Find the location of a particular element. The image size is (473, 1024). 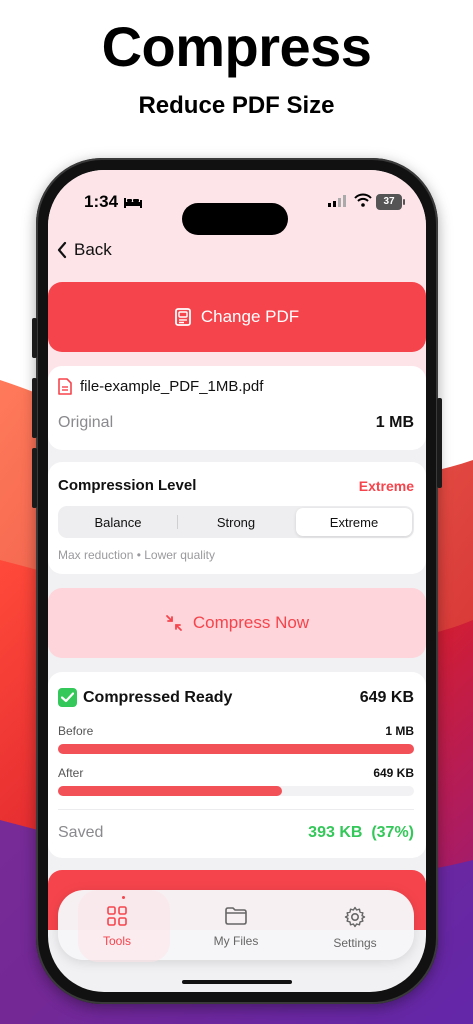

ready-row: Compressed Ready is located at coordinates (145, 697).